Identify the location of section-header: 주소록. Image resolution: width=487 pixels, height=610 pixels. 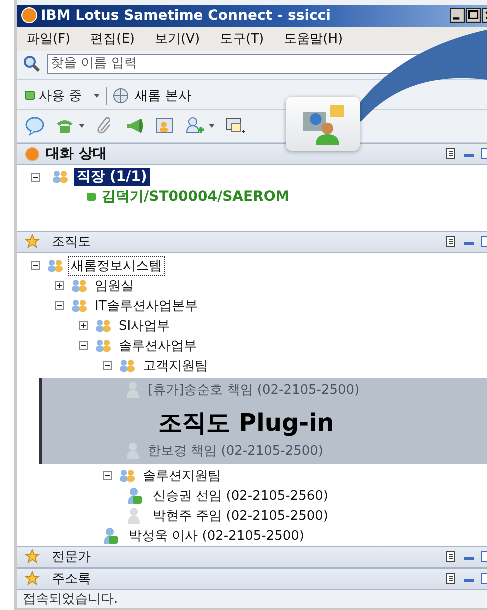
(252, 579).